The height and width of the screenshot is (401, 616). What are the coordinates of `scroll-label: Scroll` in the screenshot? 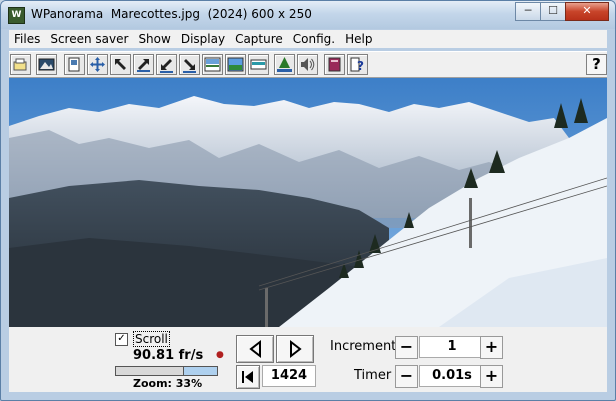 It's located at (151, 339).